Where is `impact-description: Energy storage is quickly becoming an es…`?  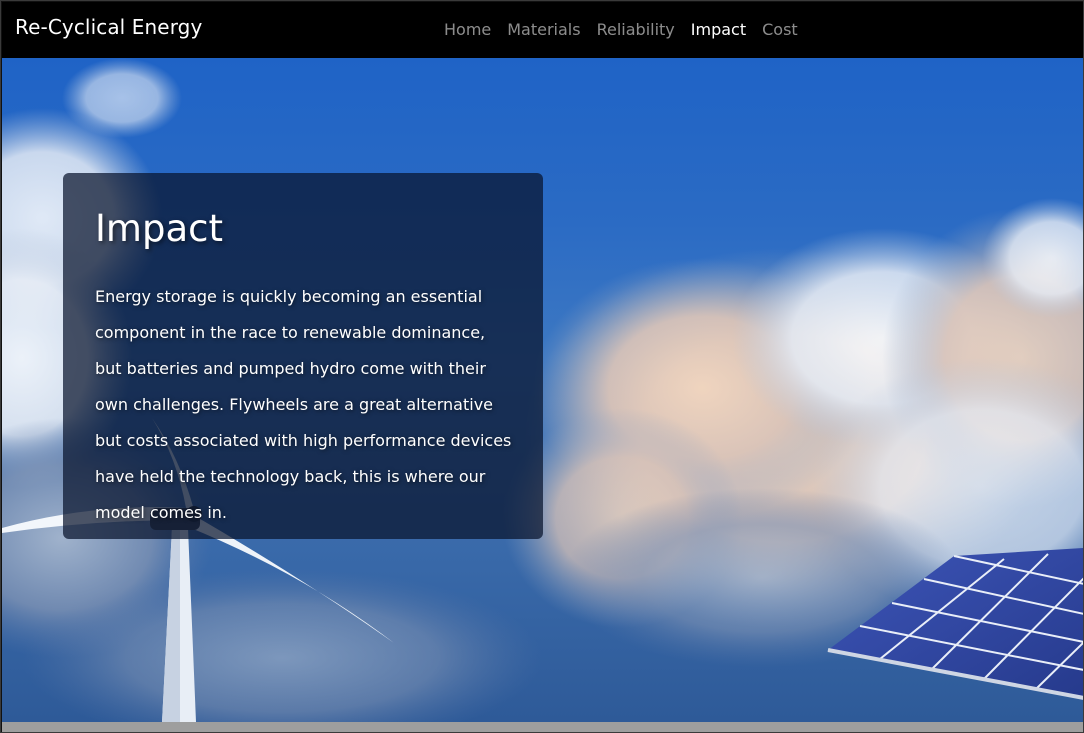
impact-description: Energy storage is quickly becoming an es… is located at coordinates (303, 404).